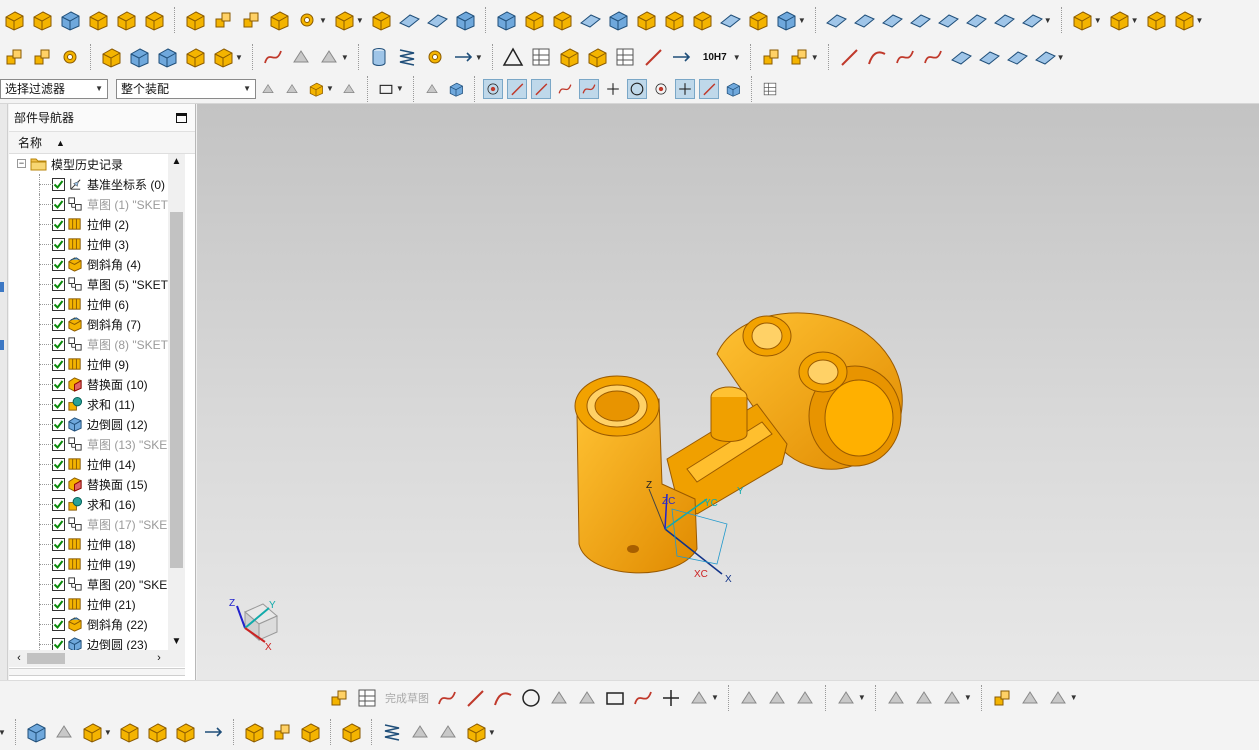 The image size is (1259, 750). I want to click on resource-tab-marker, so click(2, 287).